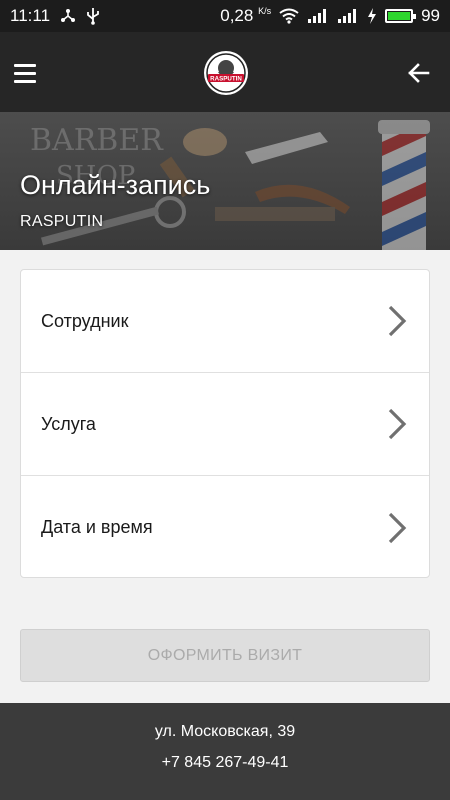 Image resolution: width=450 pixels, height=800 pixels. What do you see at coordinates (225, 751) in the screenshot?
I see `footer: ул. Московская, 39 +7 845 267-49-41` at bounding box center [225, 751].